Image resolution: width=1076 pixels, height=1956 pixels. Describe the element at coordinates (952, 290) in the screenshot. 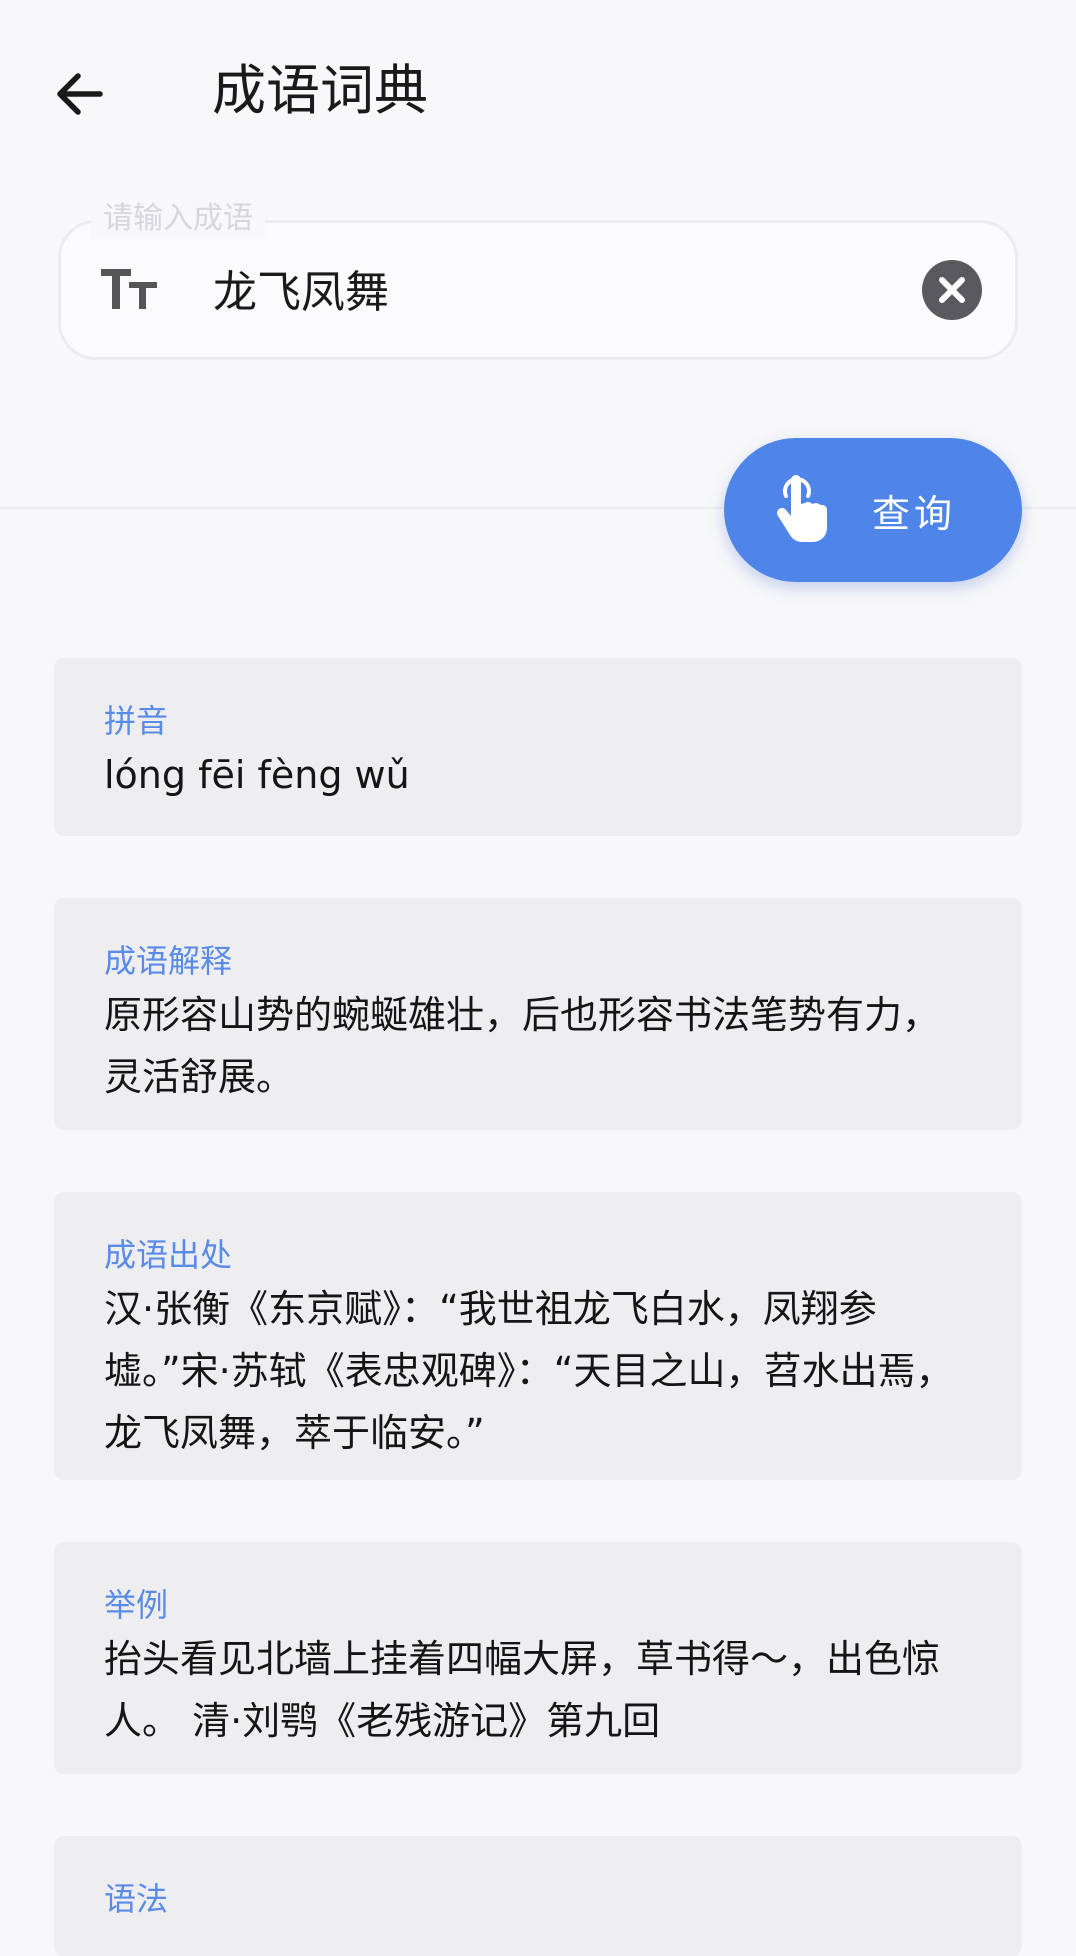

I see `clear-icon` at that location.